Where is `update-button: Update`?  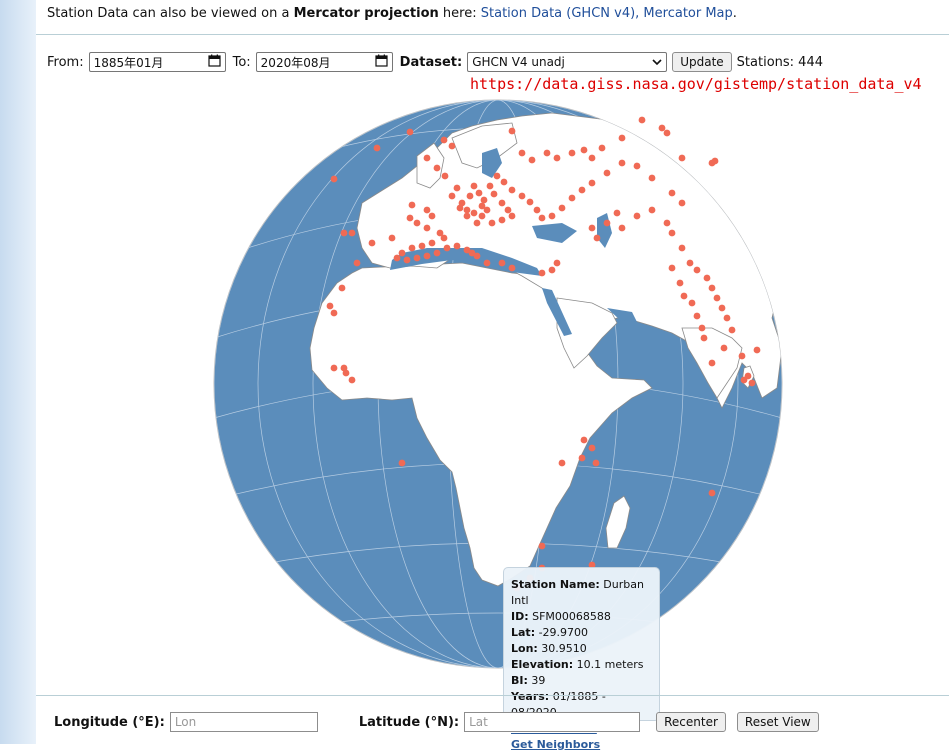
update-button: Update is located at coordinates (702, 62).